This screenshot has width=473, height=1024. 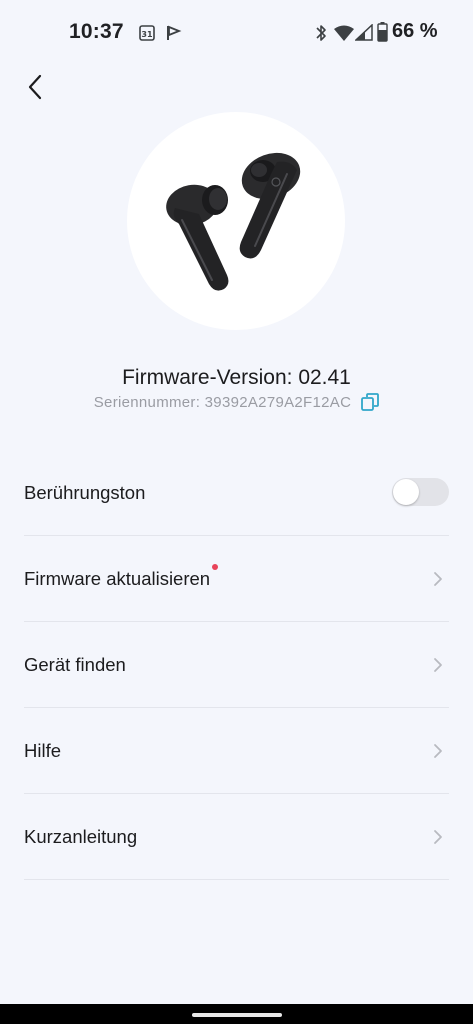 I want to click on calendar-day: 31, so click(x=147, y=34).